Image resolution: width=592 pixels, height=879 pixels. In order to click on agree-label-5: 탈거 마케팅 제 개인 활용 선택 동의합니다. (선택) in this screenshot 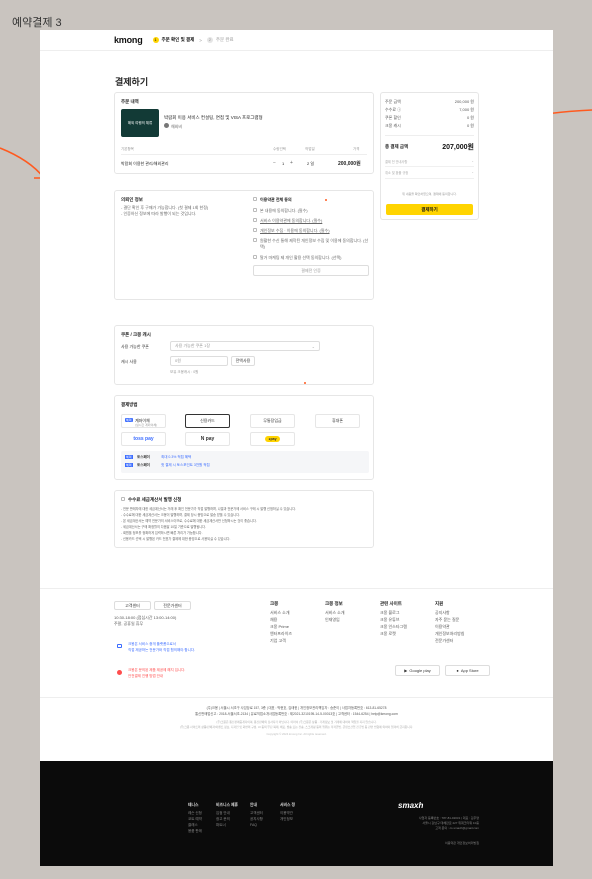, I will do `click(300, 258)`.